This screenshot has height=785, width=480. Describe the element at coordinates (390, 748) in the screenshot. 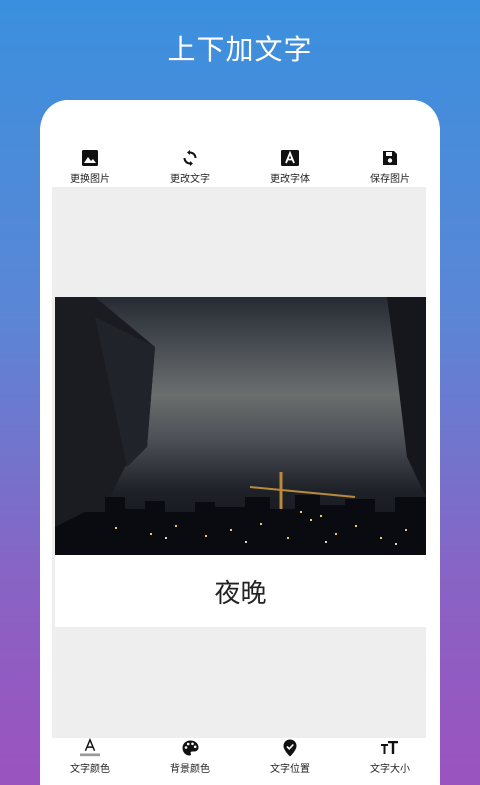

I see `text-size-icon` at that location.